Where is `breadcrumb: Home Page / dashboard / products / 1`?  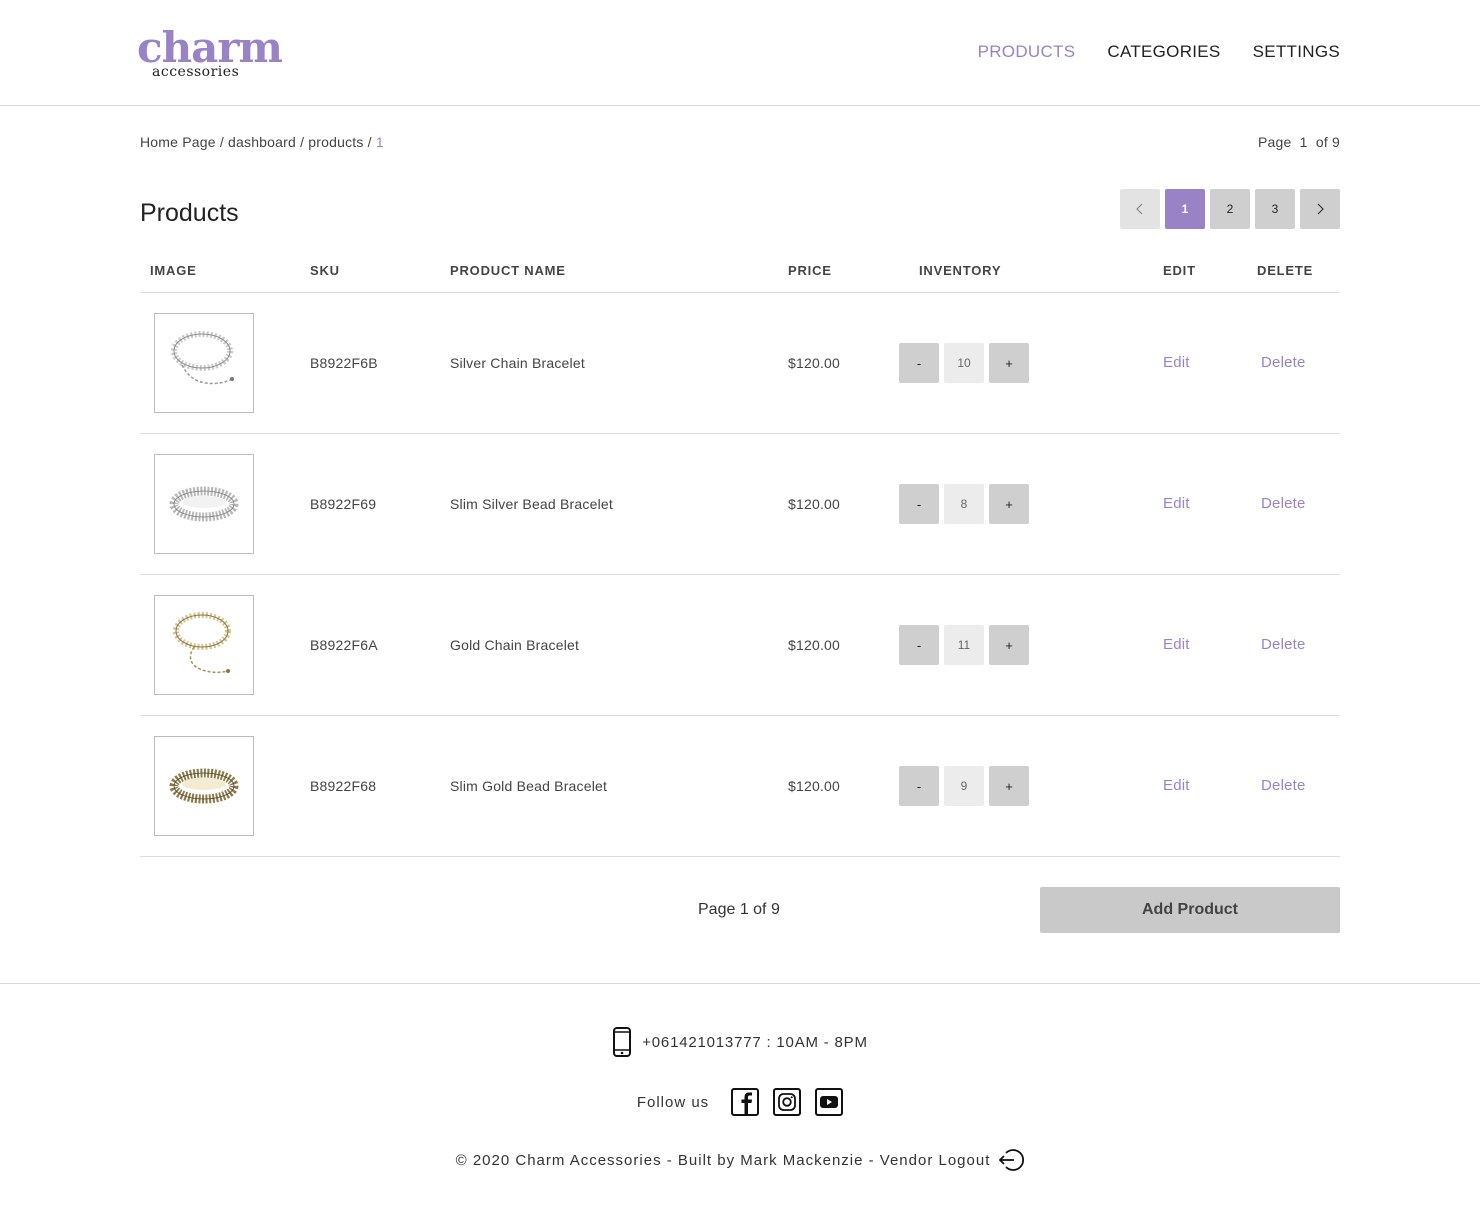 breadcrumb: Home Page / dashboard / products / 1 is located at coordinates (262, 142).